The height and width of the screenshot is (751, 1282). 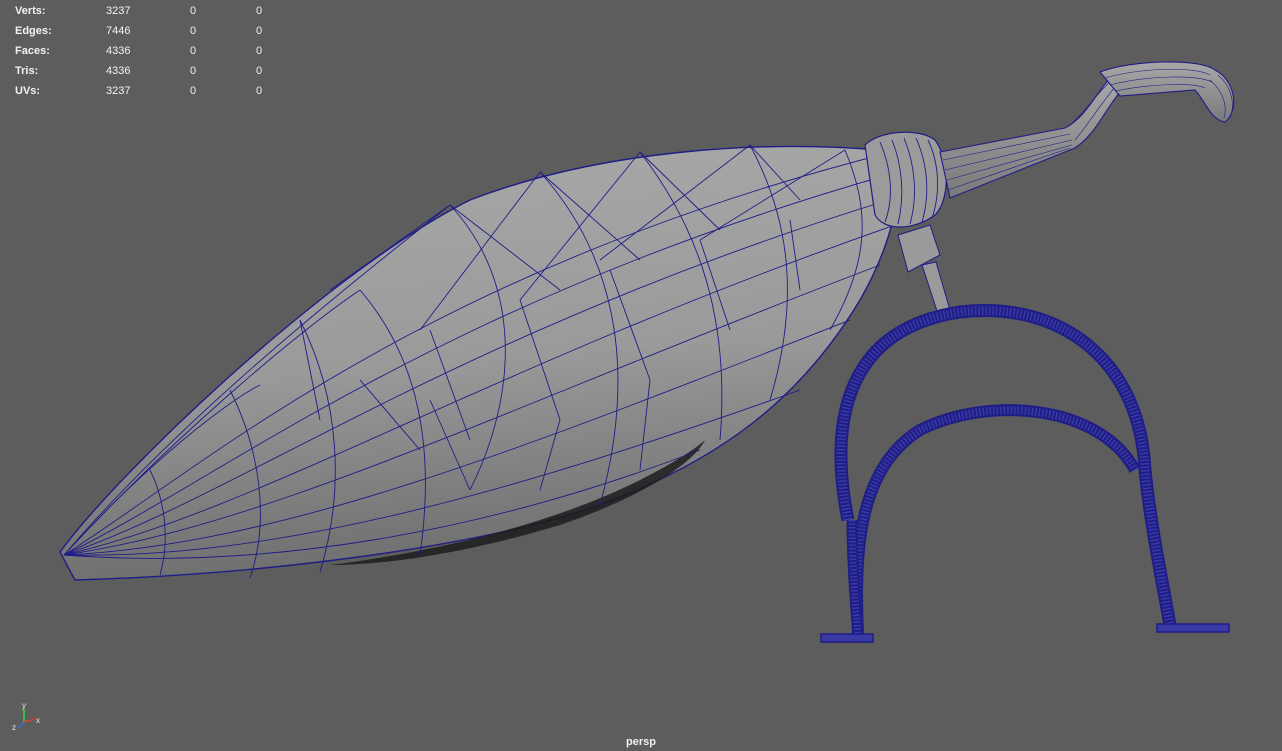 I want to click on axis-x-label: x, so click(x=38, y=720).